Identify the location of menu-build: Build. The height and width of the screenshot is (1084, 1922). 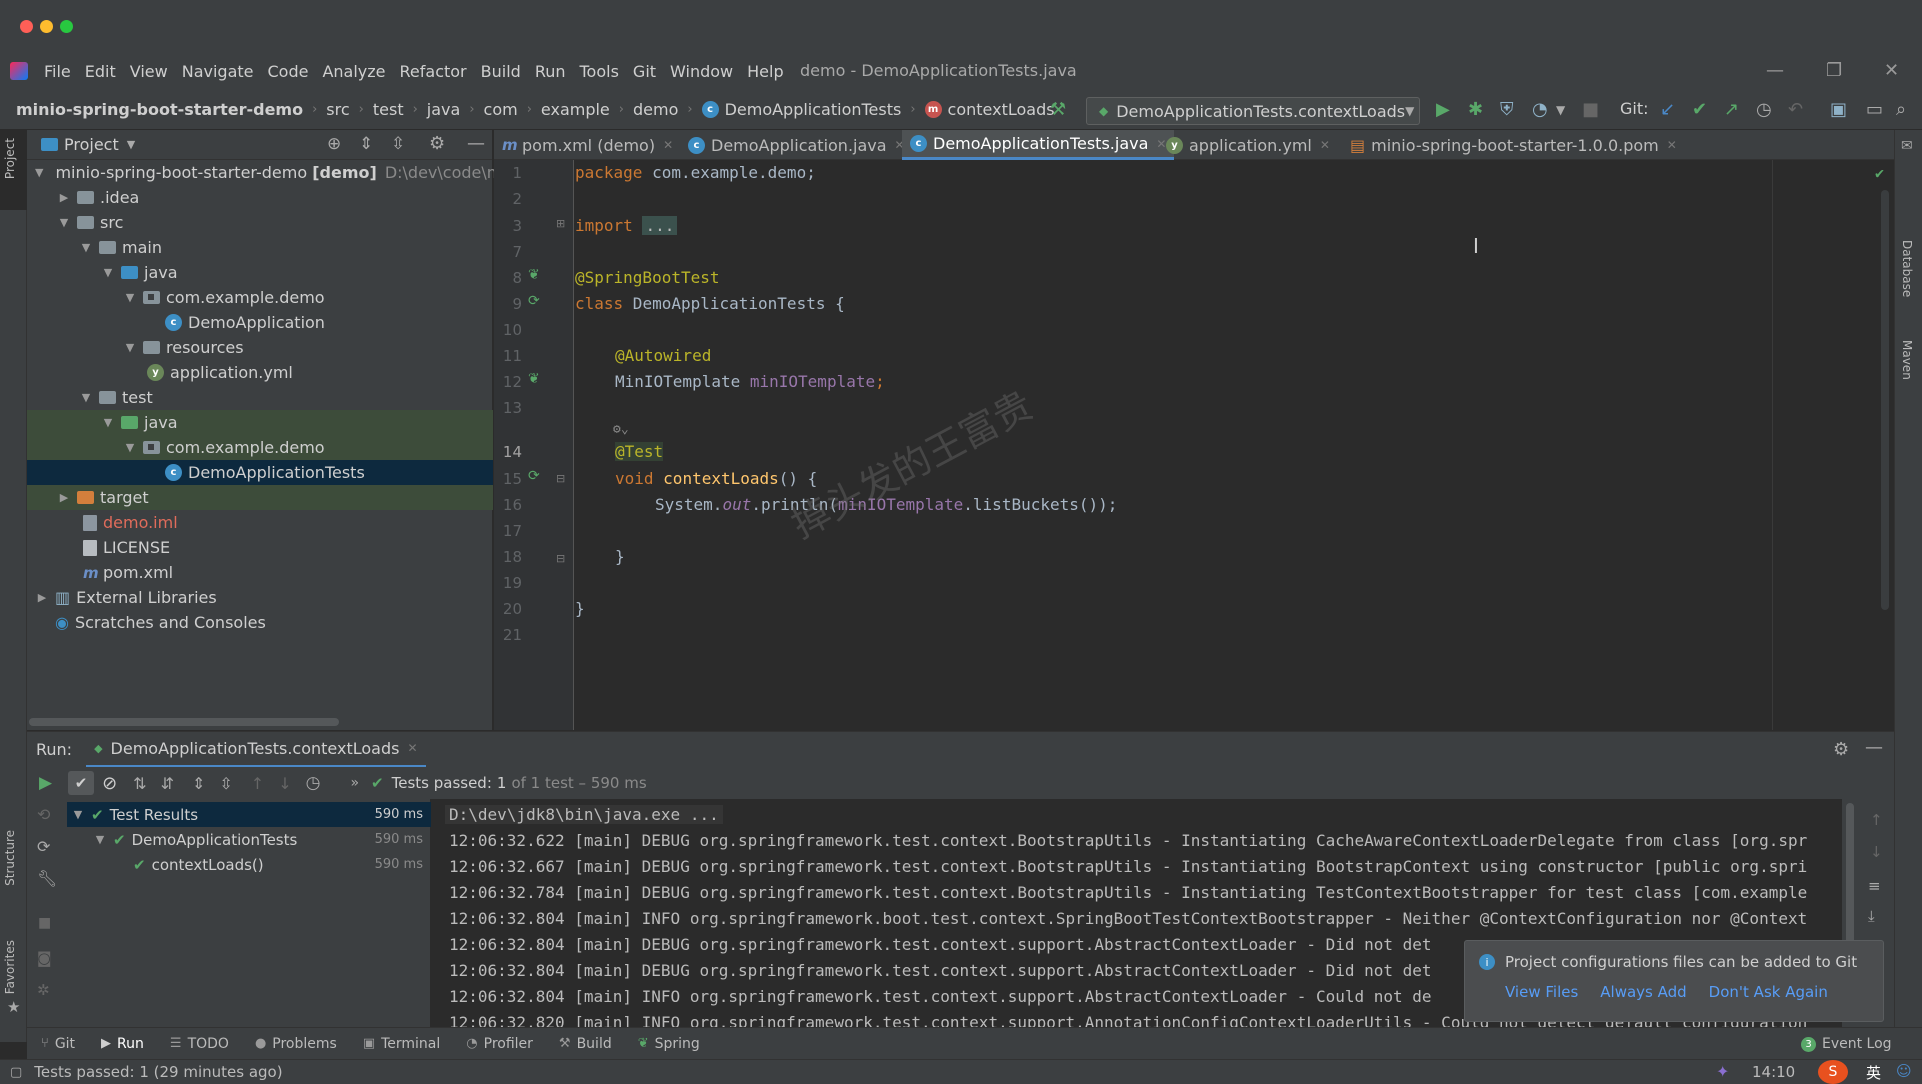
(501, 71).